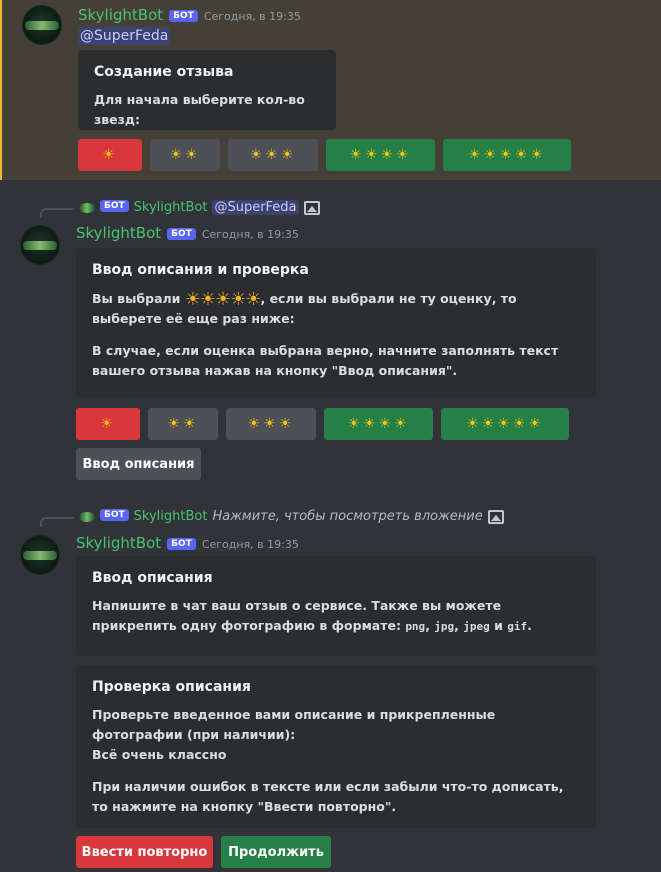 This screenshot has width=661, height=872. Describe the element at coordinates (276, 852) in the screenshot. I see `continue-button: Продолжить` at that location.